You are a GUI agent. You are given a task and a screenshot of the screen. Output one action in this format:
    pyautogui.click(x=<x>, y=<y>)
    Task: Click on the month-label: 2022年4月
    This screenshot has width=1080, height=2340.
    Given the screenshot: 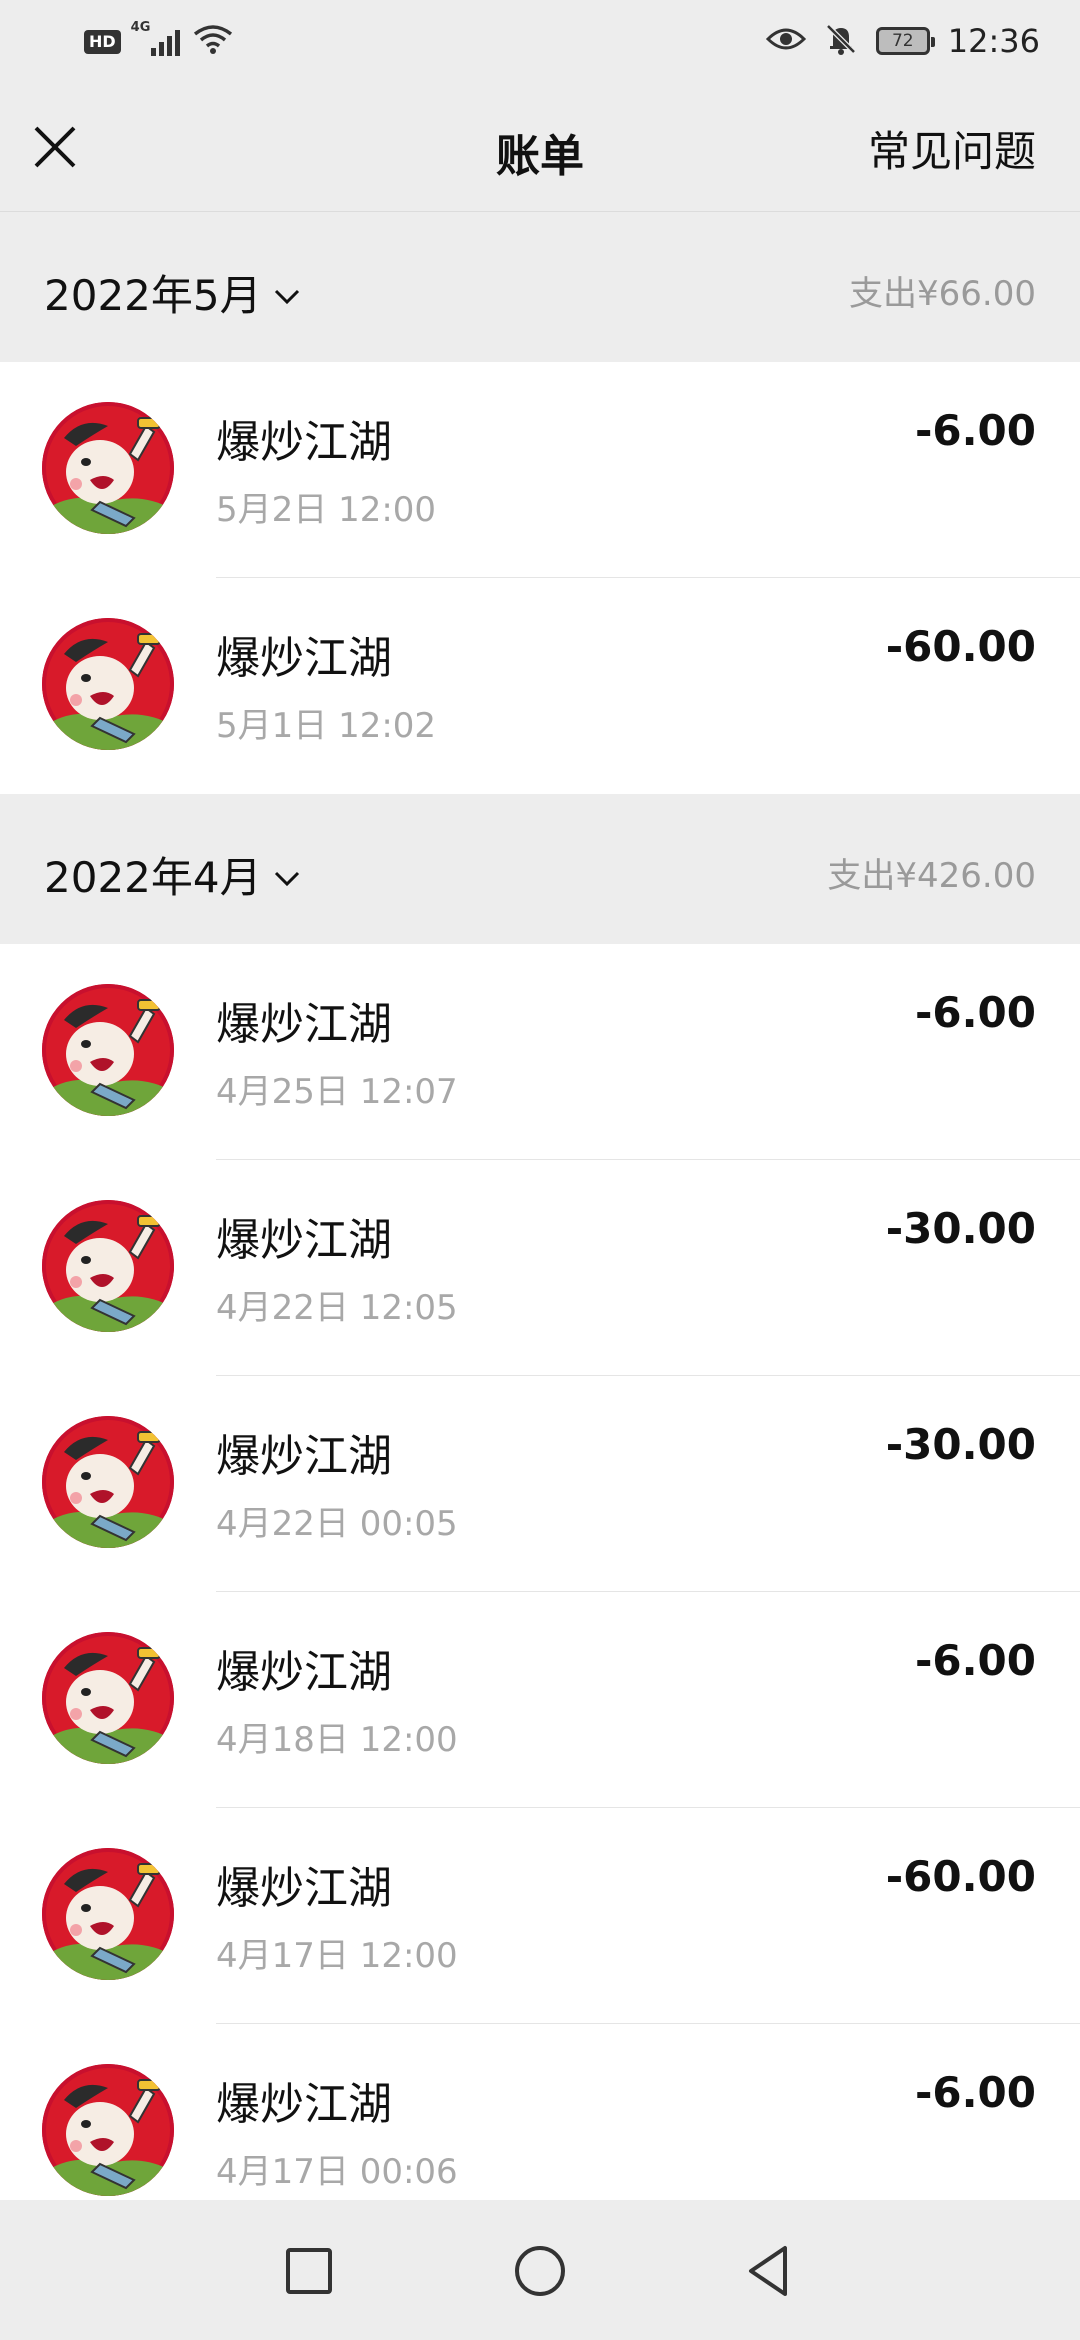 What is the action you would take?
    pyautogui.click(x=153, y=877)
    